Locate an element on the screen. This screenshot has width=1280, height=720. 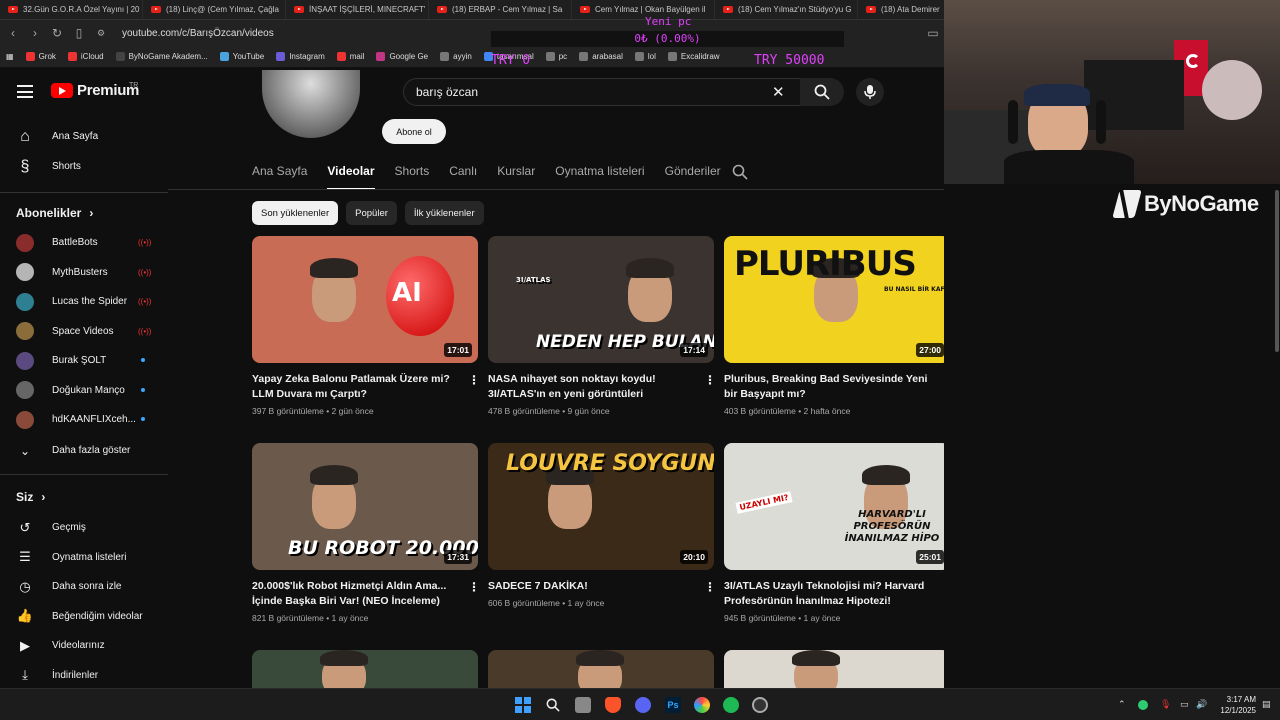
video-card-peek is located at coordinates (837, 669).